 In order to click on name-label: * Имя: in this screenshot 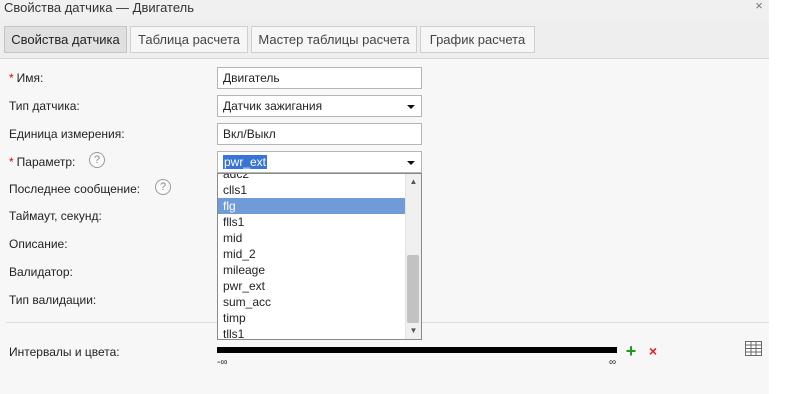, I will do `click(26, 78)`.